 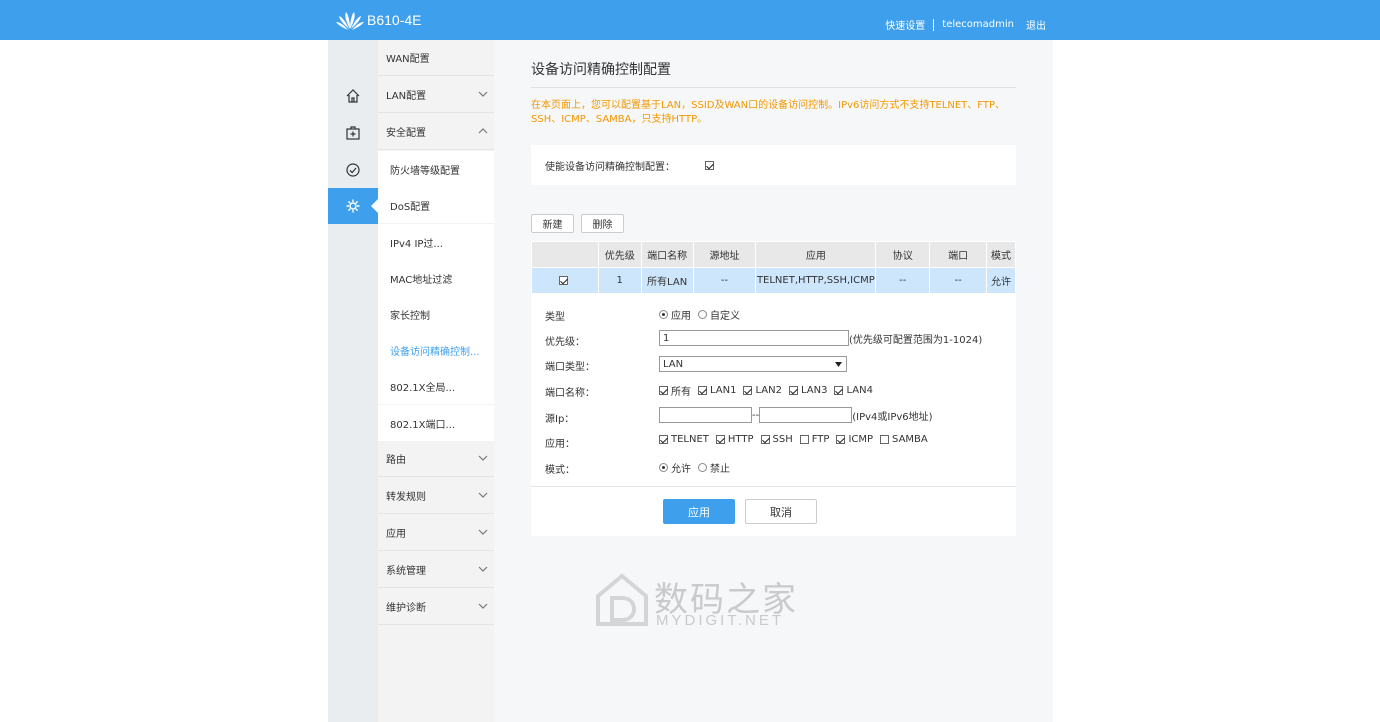 What do you see at coordinates (684, 439) in the screenshot?
I see `app-option-telnet: TELNET` at bounding box center [684, 439].